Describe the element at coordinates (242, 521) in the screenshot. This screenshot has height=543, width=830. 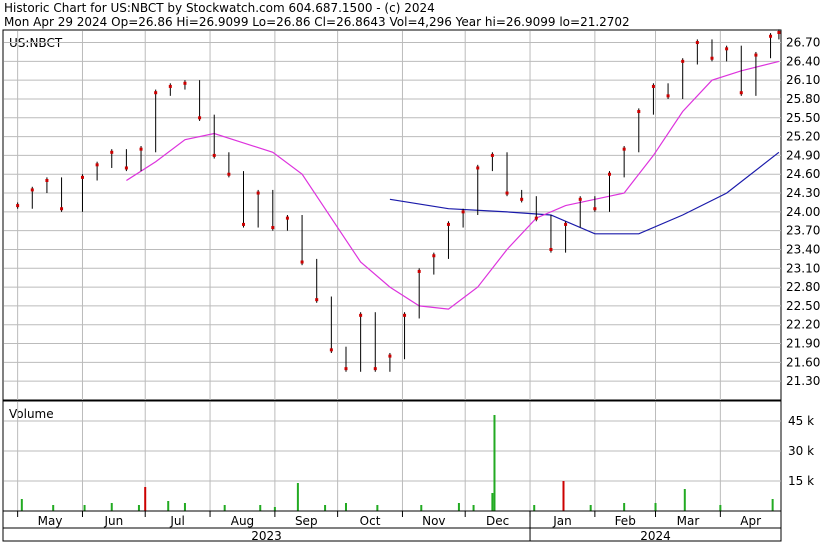
I see `month-label: Aug` at that location.